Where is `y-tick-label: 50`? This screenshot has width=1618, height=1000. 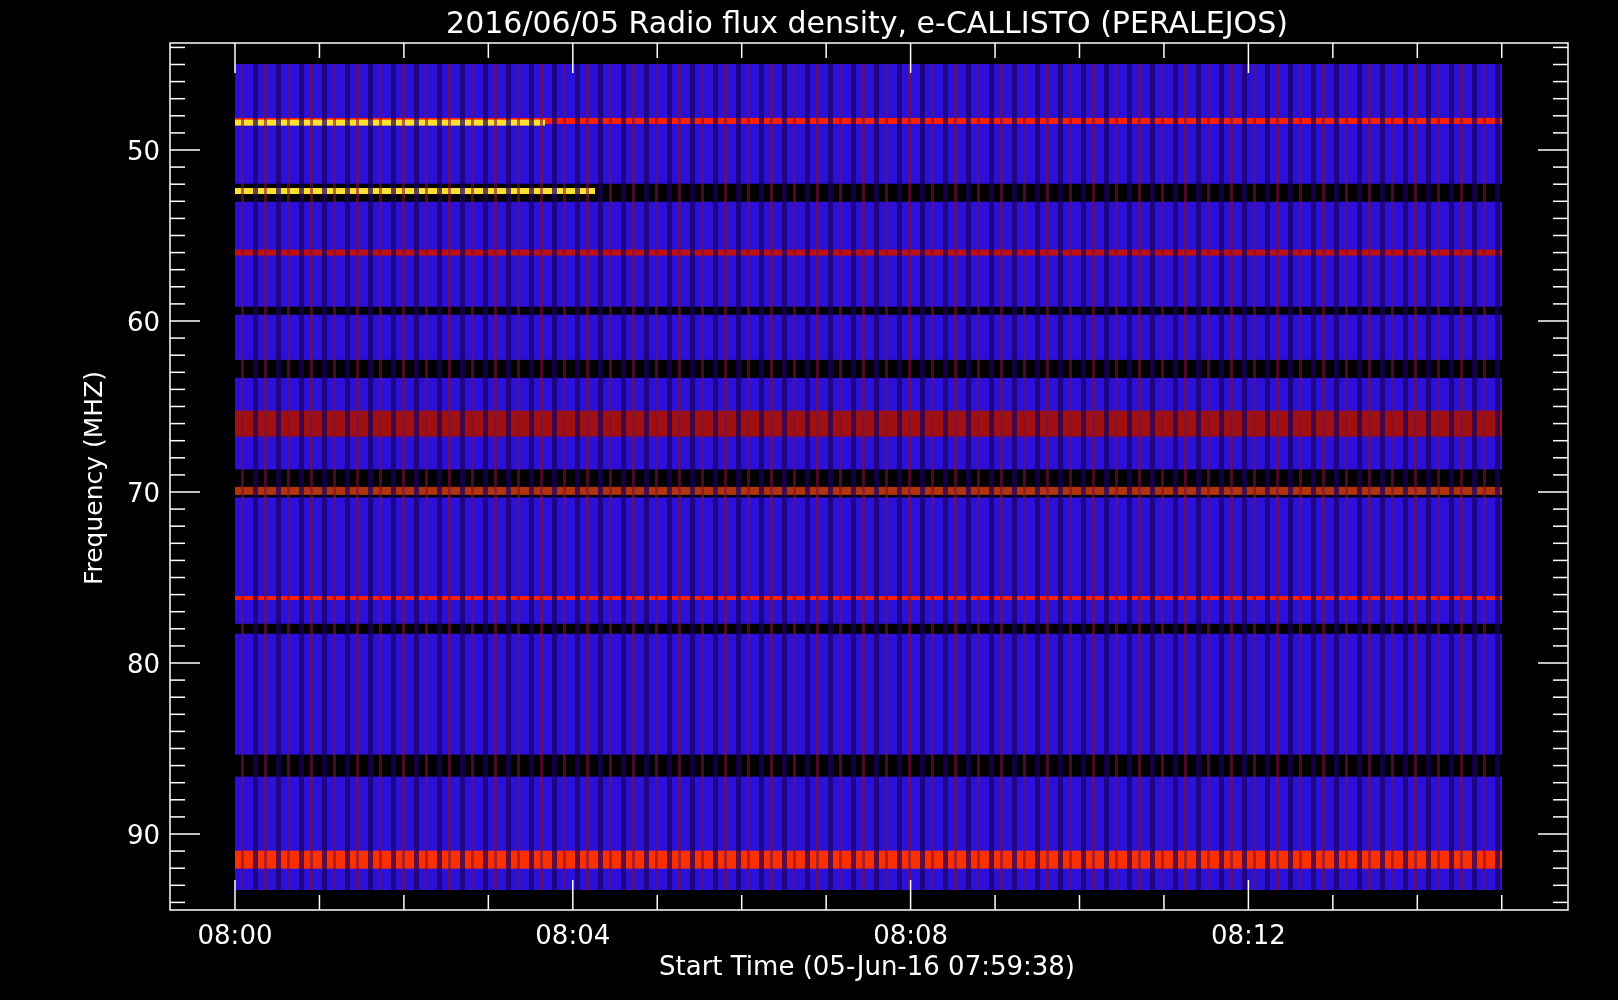
y-tick-label: 50 is located at coordinates (143, 151).